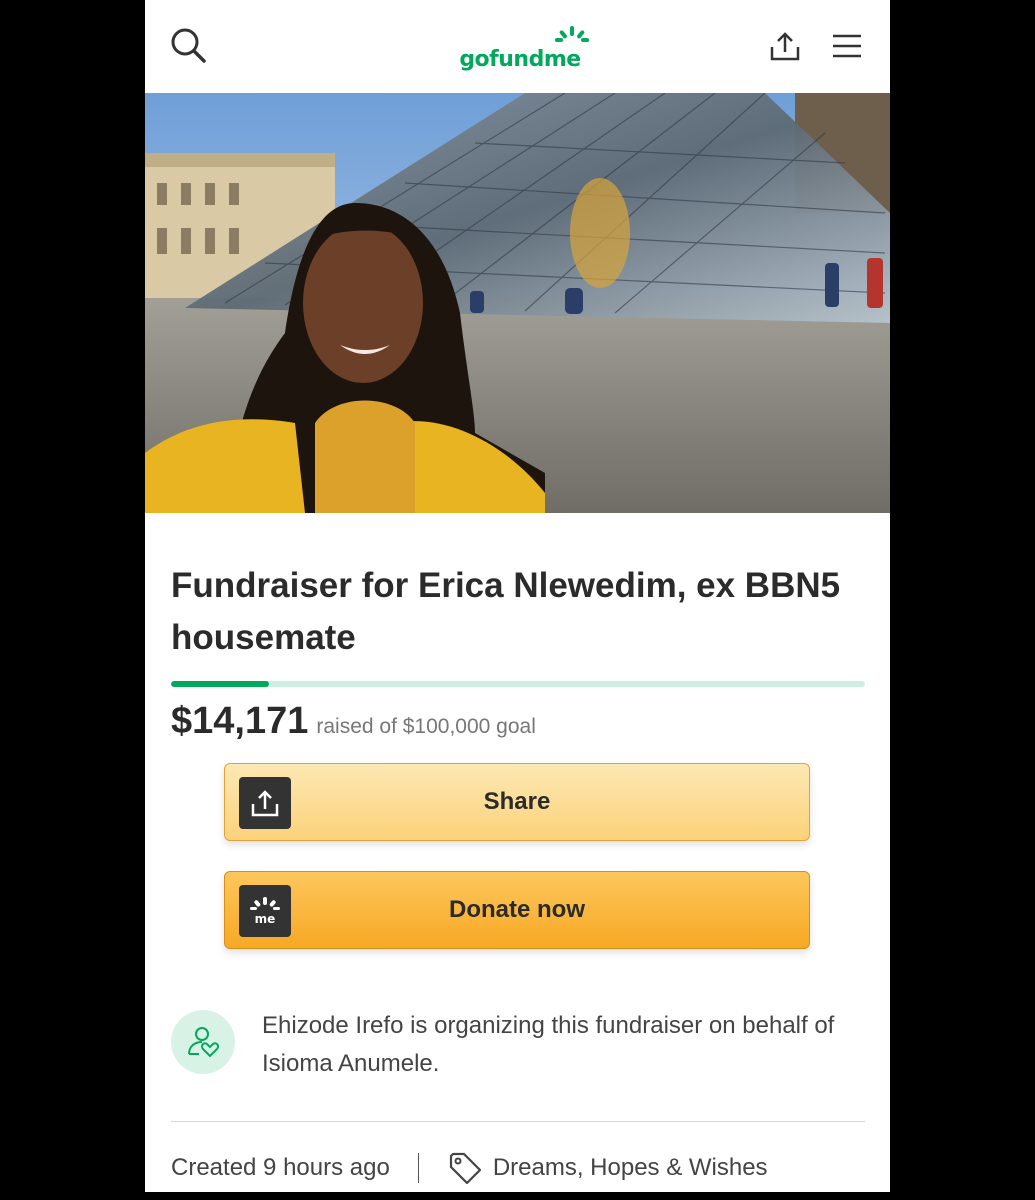 This screenshot has width=1035, height=1200. Describe the element at coordinates (280, 1167) in the screenshot. I see `created-time: Created 9 hours ago` at that location.